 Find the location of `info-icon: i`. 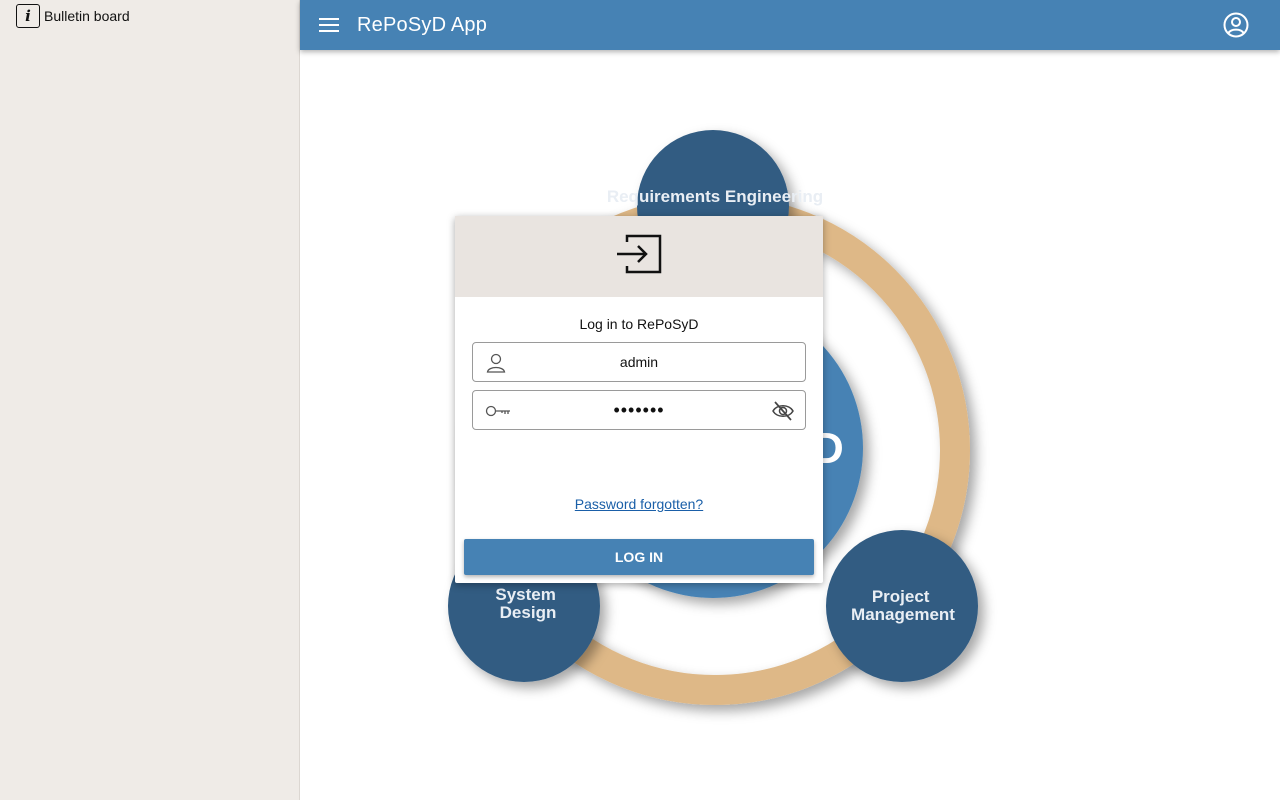

info-icon: i is located at coordinates (28, 16).